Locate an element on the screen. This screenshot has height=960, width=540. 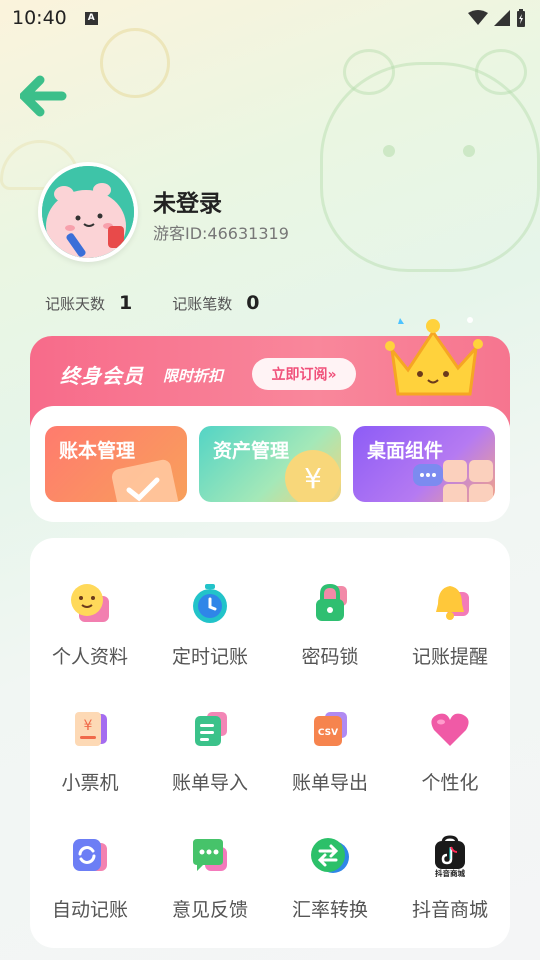
notification-a-icon: A is located at coordinates (91, 18).